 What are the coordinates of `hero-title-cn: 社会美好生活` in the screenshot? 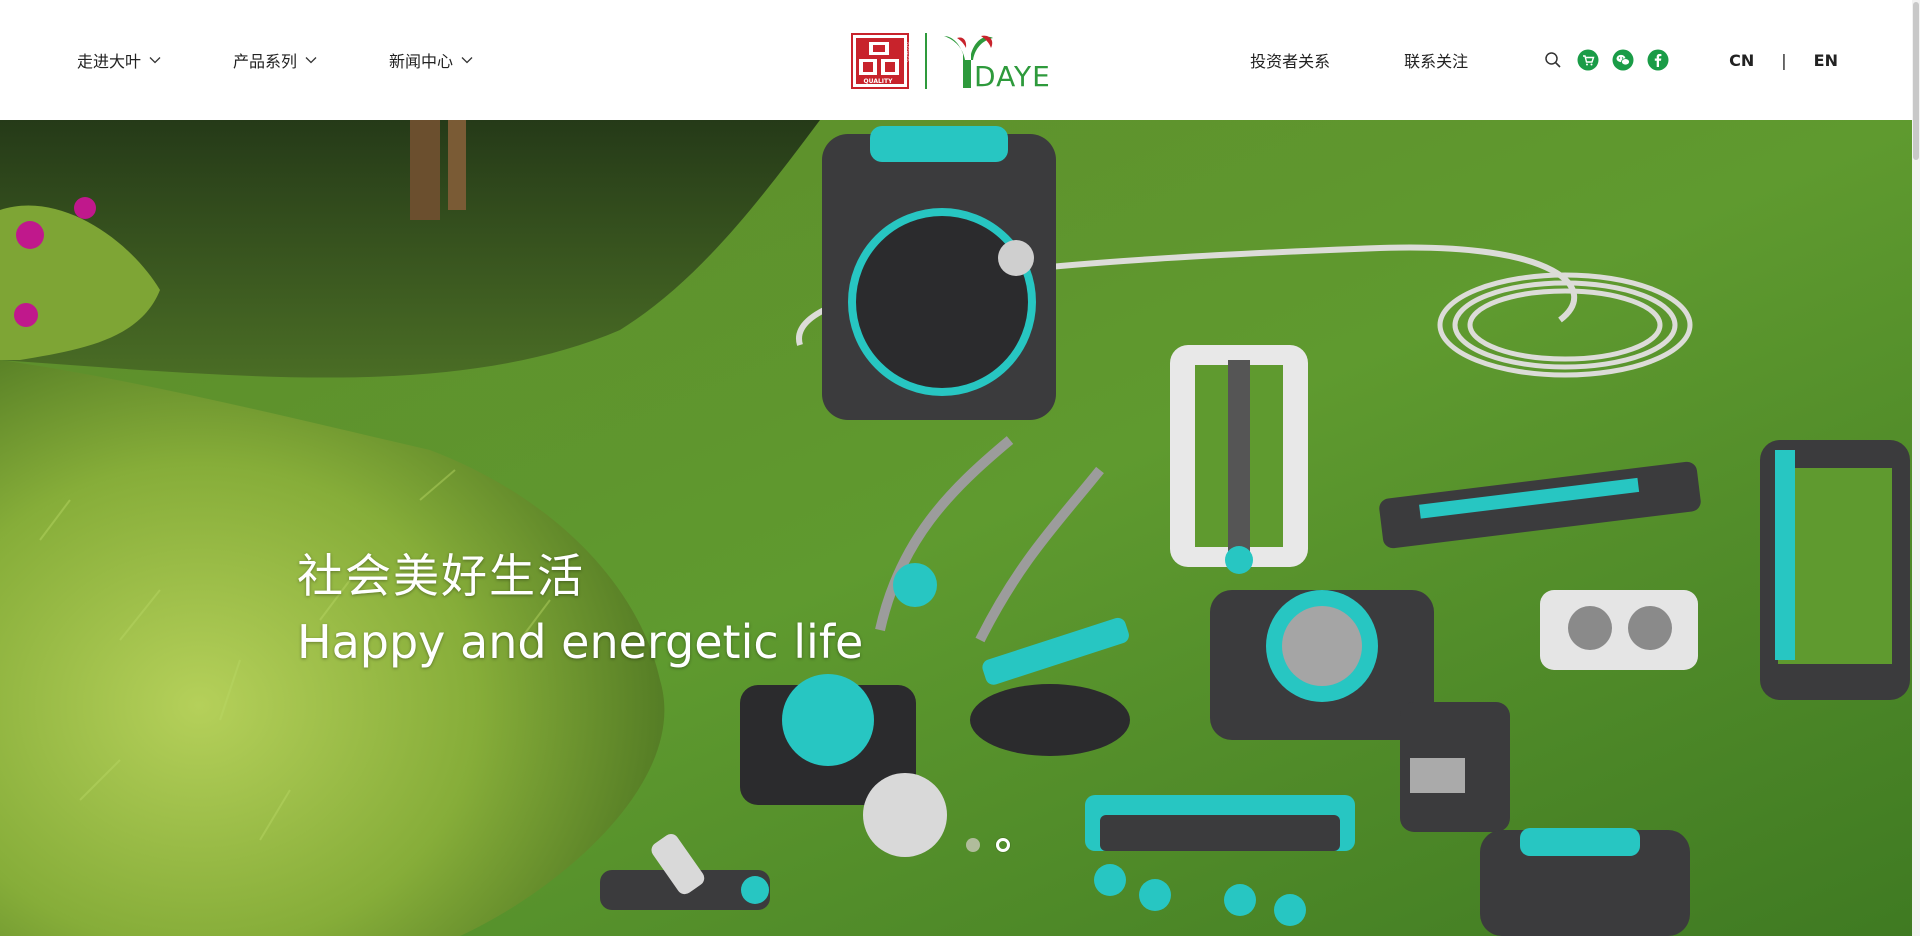 It's located at (441, 576).